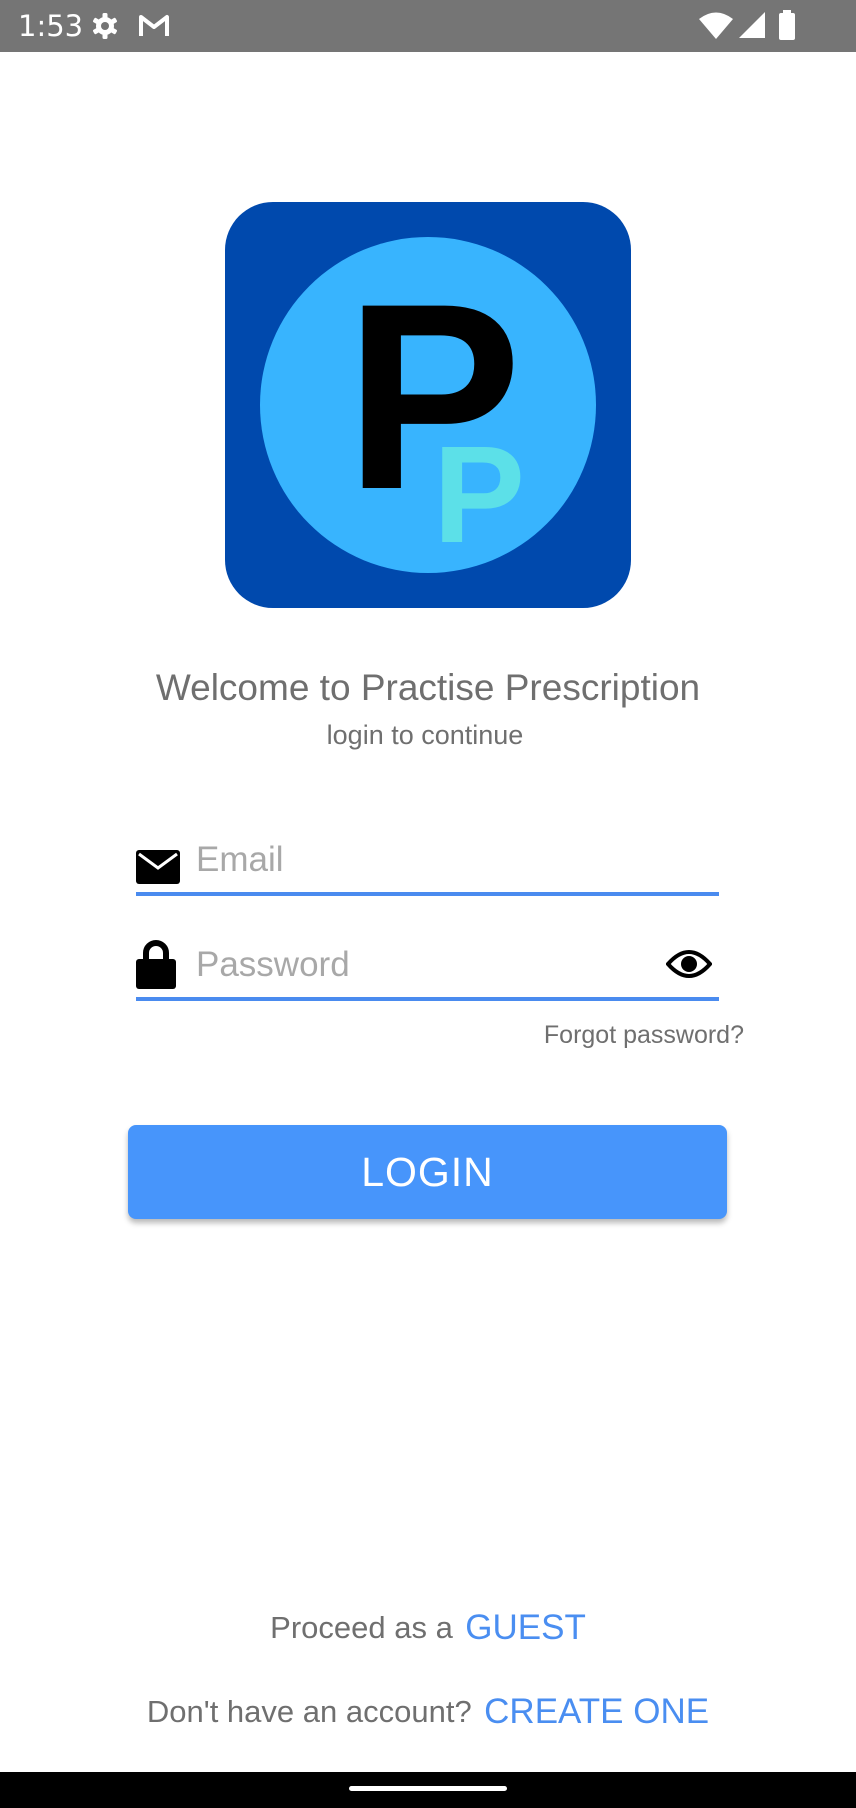  I want to click on envelope-icon, so click(158, 867).